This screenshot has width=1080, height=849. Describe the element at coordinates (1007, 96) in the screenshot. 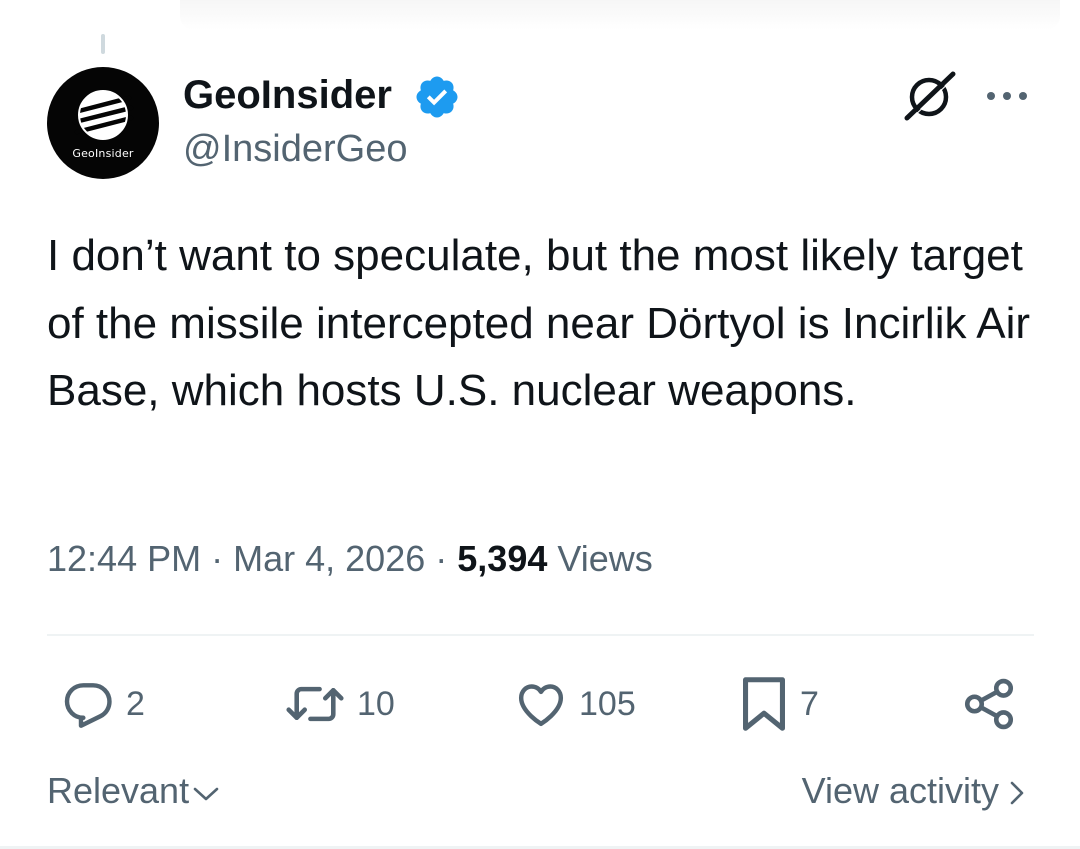

I see `more-options-icon` at that location.